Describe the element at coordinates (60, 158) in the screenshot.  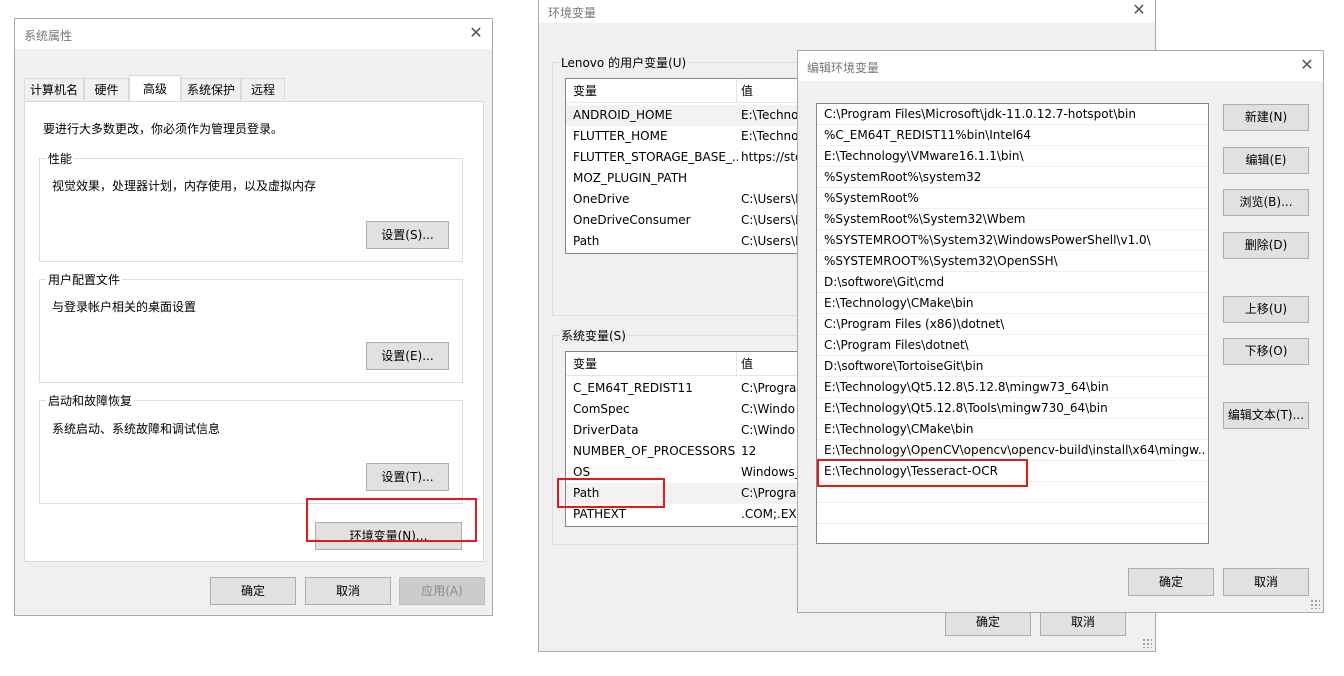
I see `performance-title: 性能` at that location.